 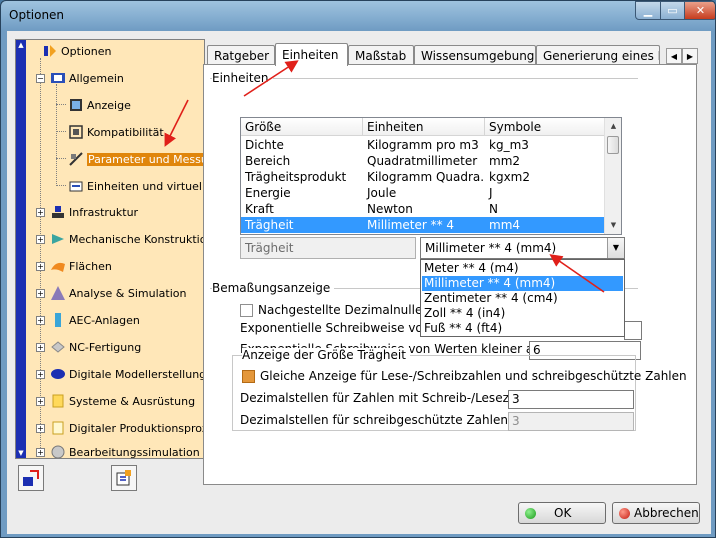 I want to click on tab-einheiten: Einheiten, so click(x=311, y=54).